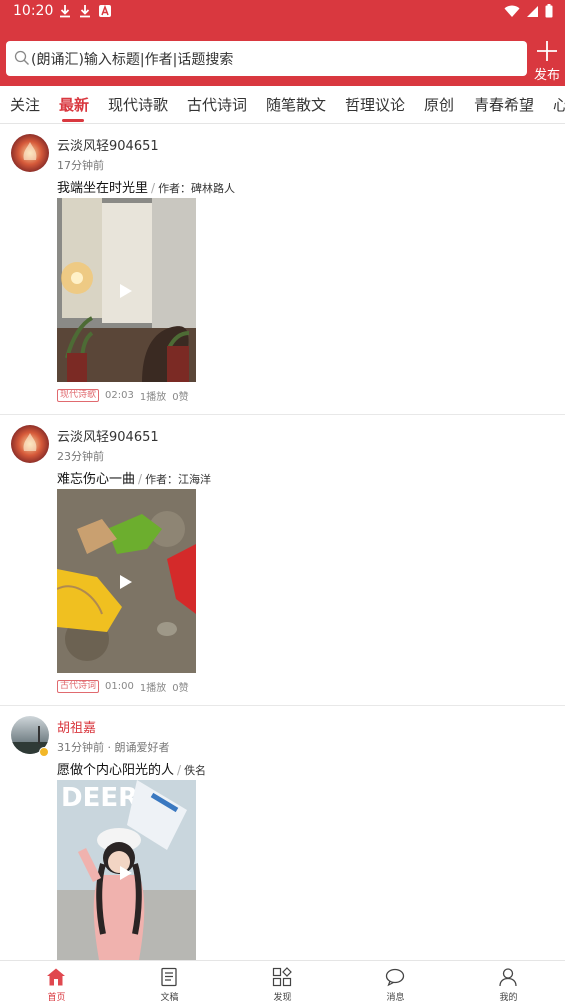 The width and height of the screenshot is (565, 1004). Describe the element at coordinates (113, 747) in the screenshot. I see `post-time: 31分钟前 · 朗诵爱好者` at that location.